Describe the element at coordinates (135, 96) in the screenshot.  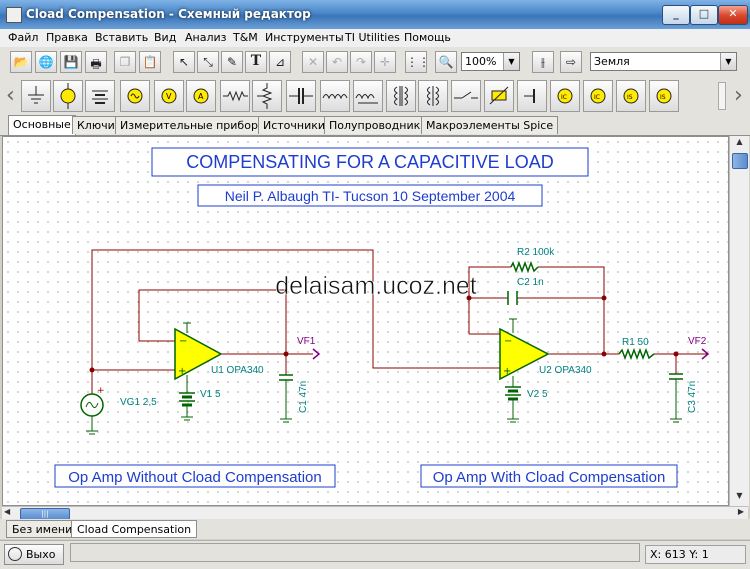
I see `component-ac-source` at that location.